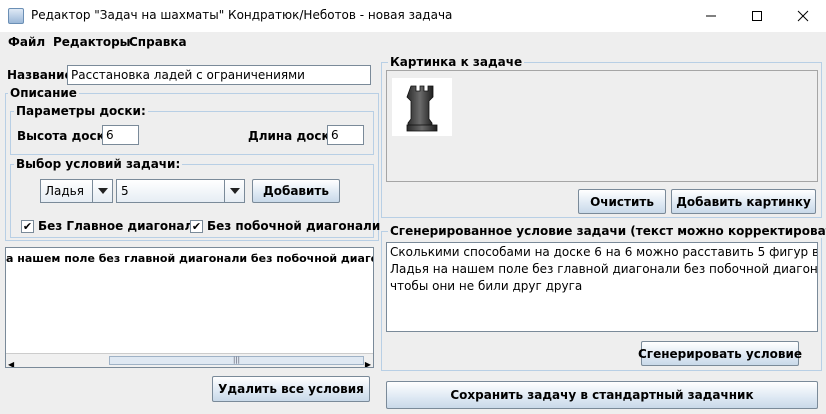 The width and height of the screenshot is (826, 414). Describe the element at coordinates (720, 353) in the screenshot. I see `generate-condition-button: Сгенерировать условие` at that location.